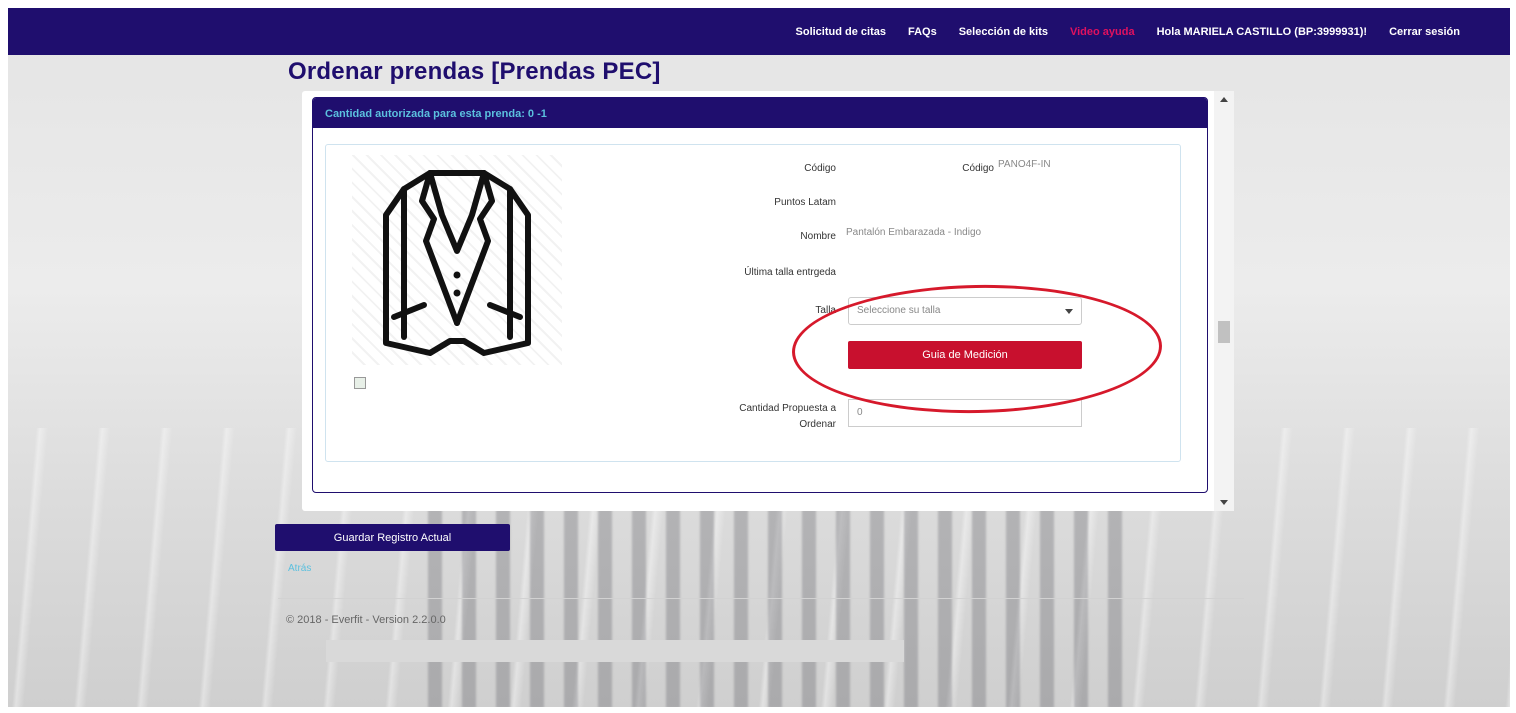  I want to click on broken-image-icon, so click(360, 383).